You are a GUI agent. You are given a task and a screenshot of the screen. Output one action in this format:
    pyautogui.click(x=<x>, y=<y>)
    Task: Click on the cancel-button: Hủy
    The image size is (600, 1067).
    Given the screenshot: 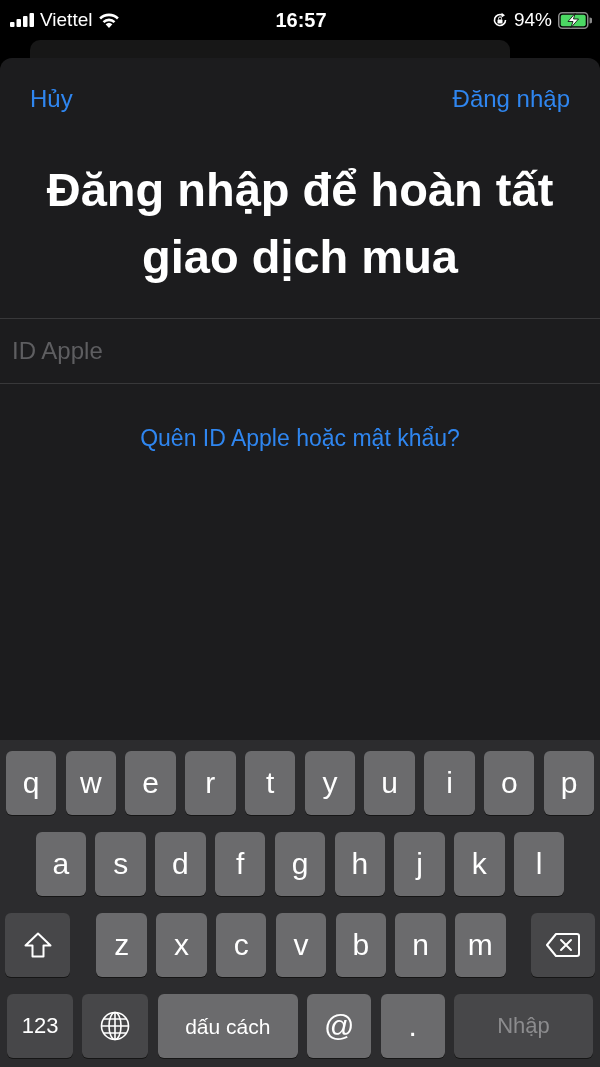 What is the action you would take?
    pyautogui.click(x=51, y=99)
    